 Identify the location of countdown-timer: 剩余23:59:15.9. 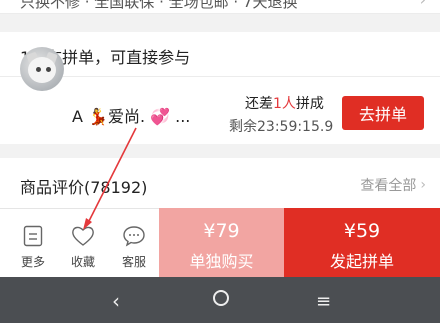
(281, 127).